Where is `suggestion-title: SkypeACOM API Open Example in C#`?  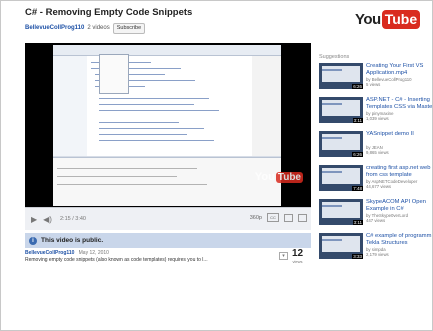
suggestion-title: SkypeACOM API Open Example in C# is located at coordinates (399, 205).